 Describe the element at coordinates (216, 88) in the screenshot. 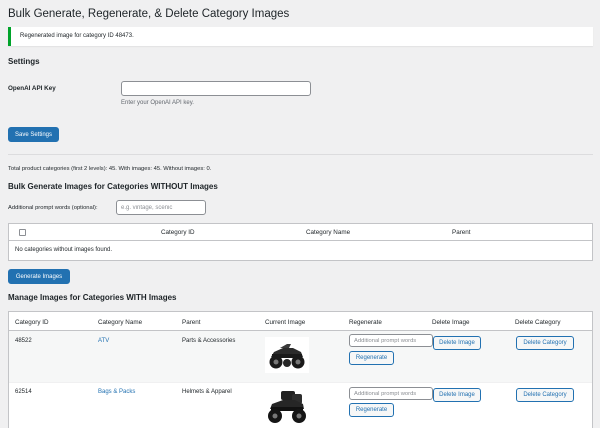

I see `api-key-input` at that location.